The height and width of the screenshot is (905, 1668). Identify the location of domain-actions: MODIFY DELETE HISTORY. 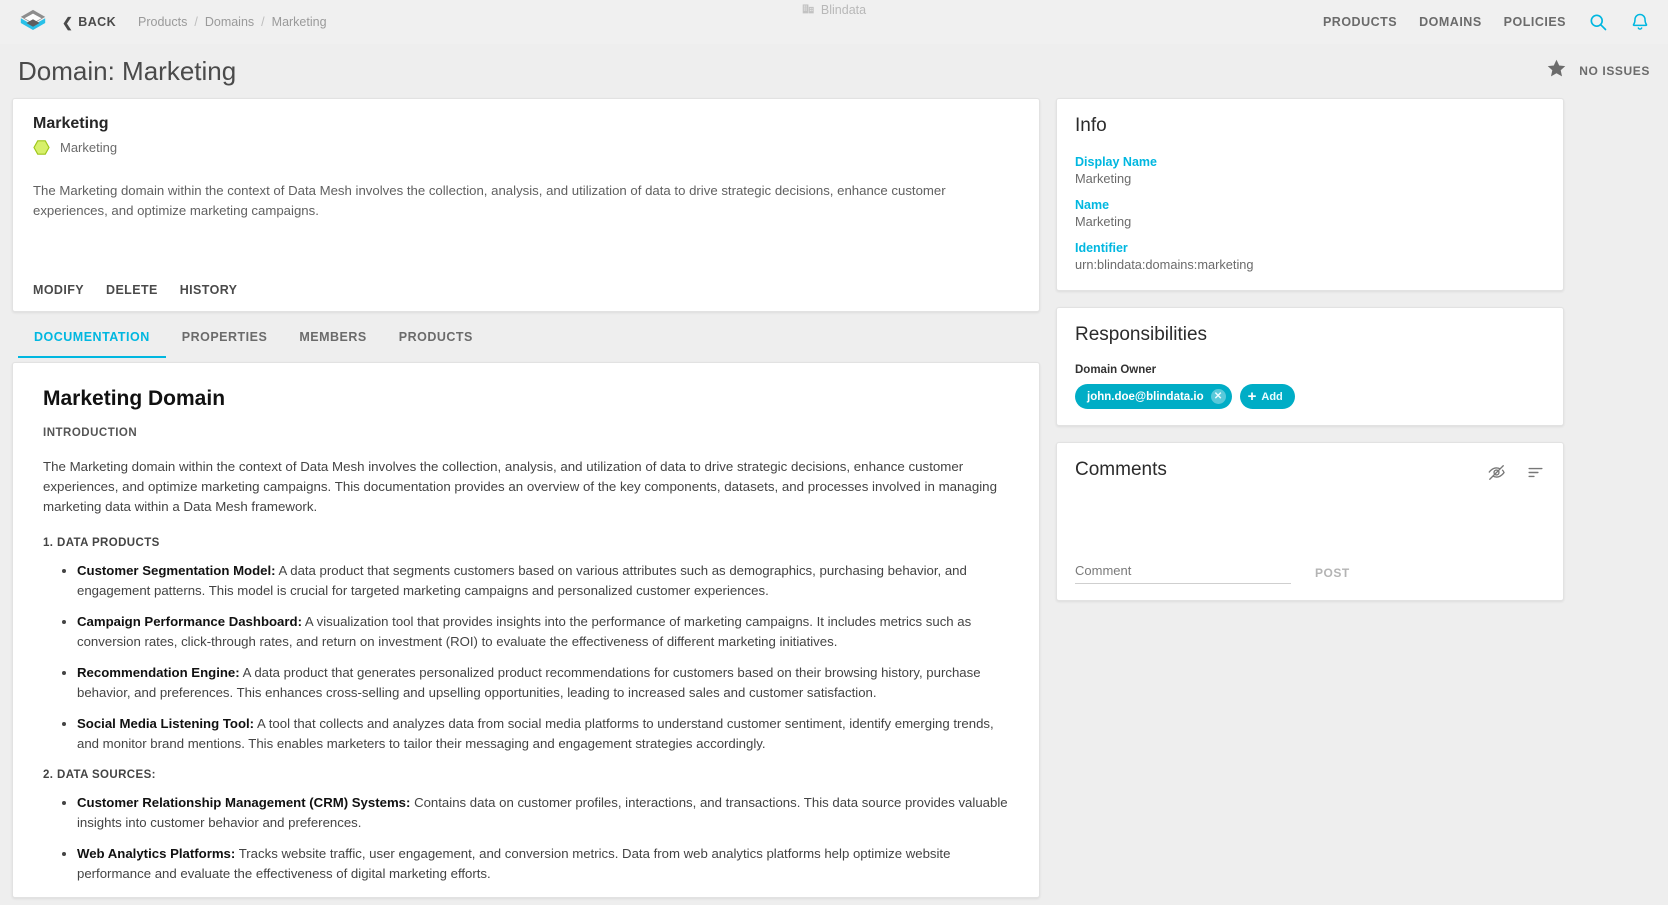
(135, 290).